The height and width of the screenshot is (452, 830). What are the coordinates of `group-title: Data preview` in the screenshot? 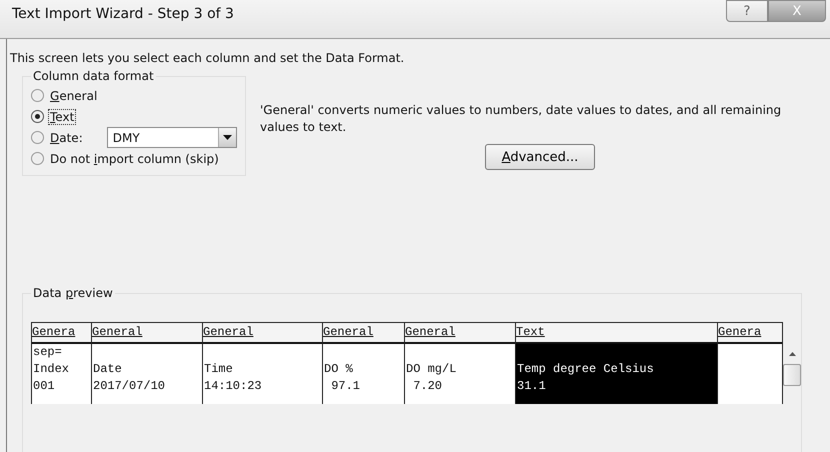 It's located at (73, 293).